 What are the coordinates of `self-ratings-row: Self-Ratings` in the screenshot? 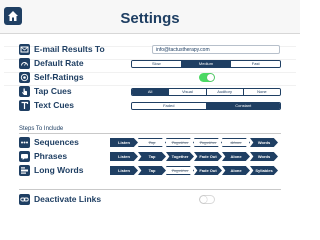 It's located at (150, 78).